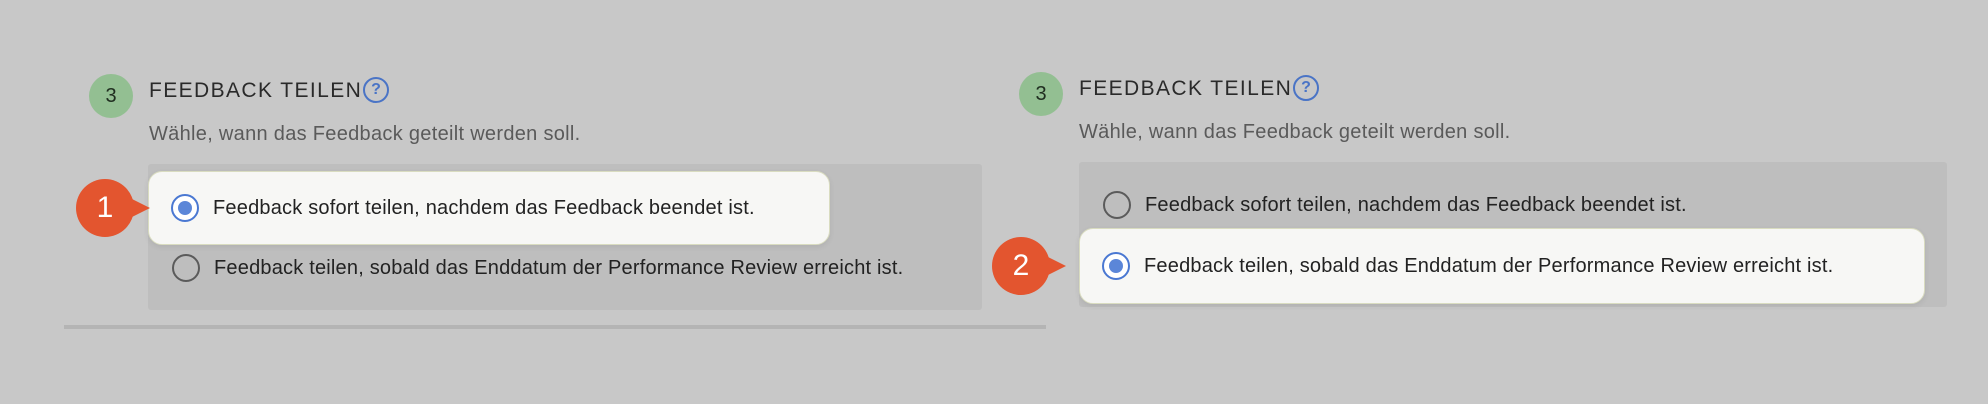 The height and width of the screenshot is (404, 1988). What do you see at coordinates (1029, 266) in the screenshot?
I see `callout-badge: 2` at bounding box center [1029, 266].